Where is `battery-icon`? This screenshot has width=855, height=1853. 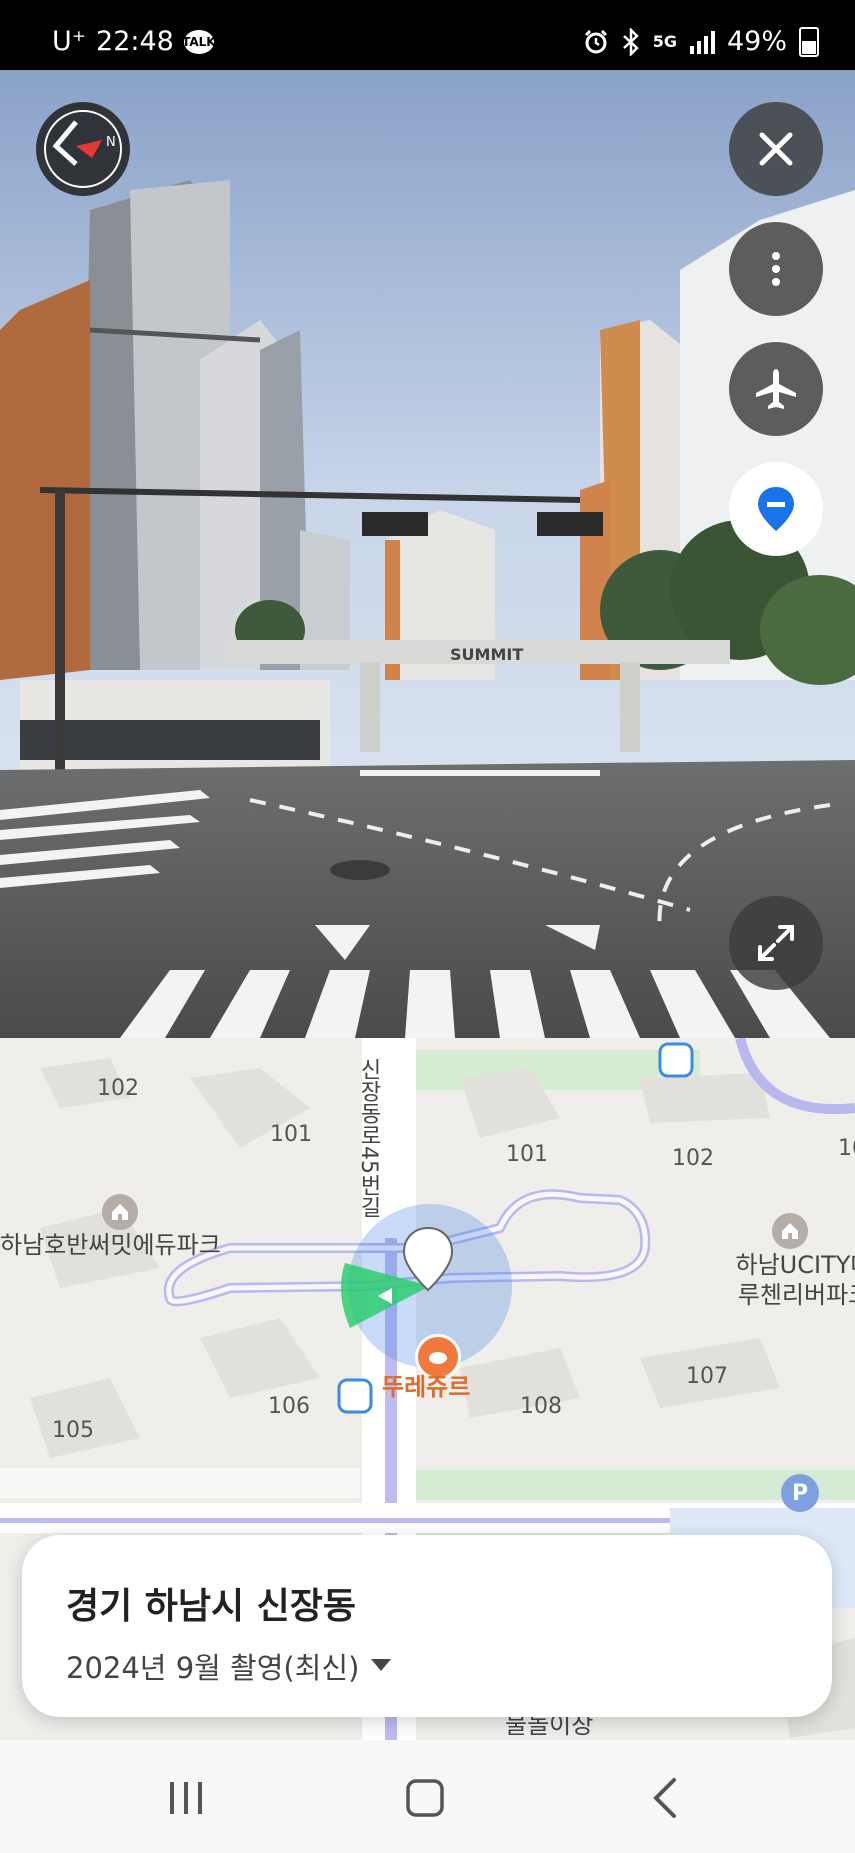
battery-icon is located at coordinates (809, 41).